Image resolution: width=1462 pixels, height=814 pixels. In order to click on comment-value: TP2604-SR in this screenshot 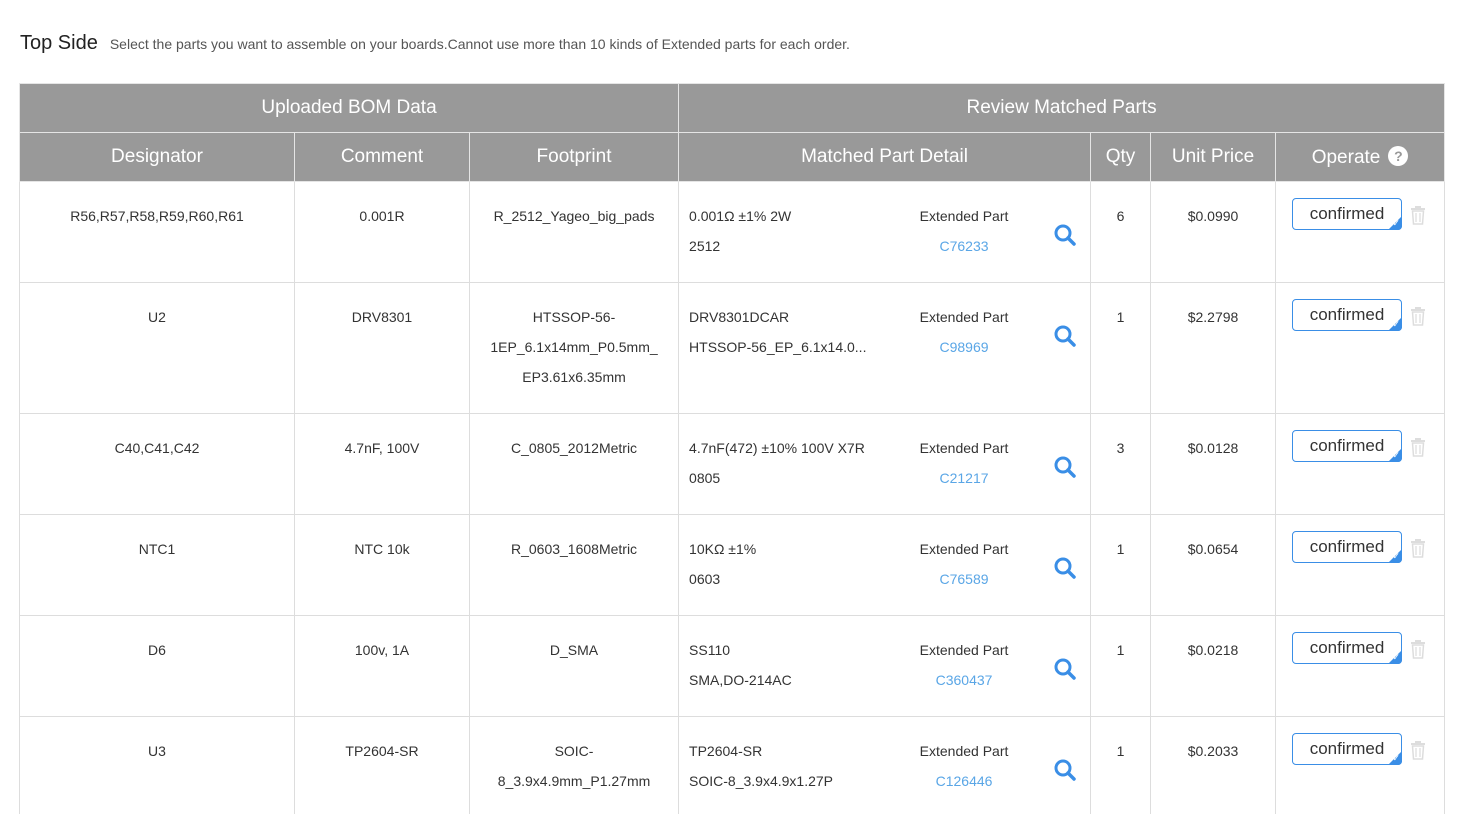, I will do `click(382, 751)`.